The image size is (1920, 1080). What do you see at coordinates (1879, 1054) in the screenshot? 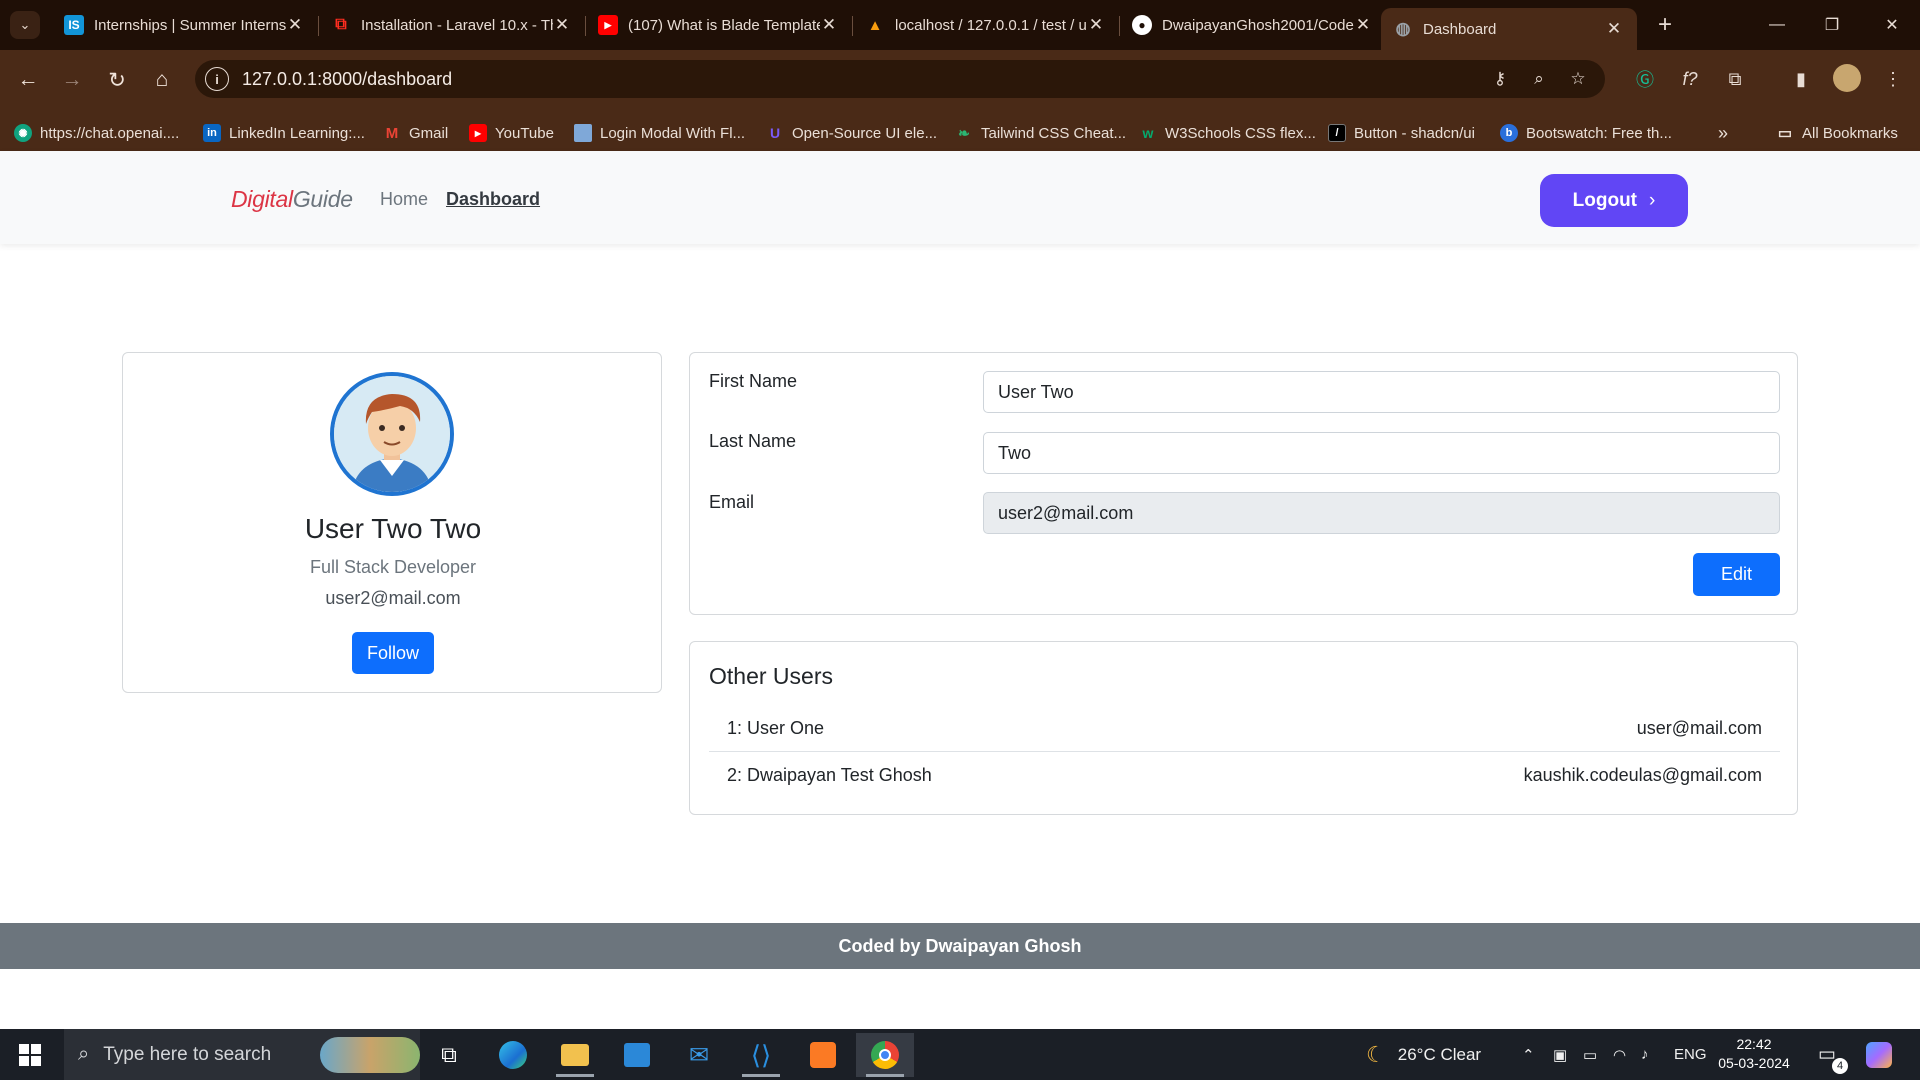
I see `copilot-icon` at bounding box center [1879, 1054].